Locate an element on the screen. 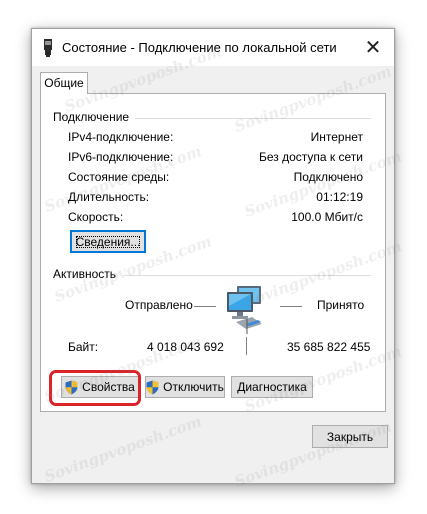  sent-label: Отправлено is located at coordinates (159, 305).